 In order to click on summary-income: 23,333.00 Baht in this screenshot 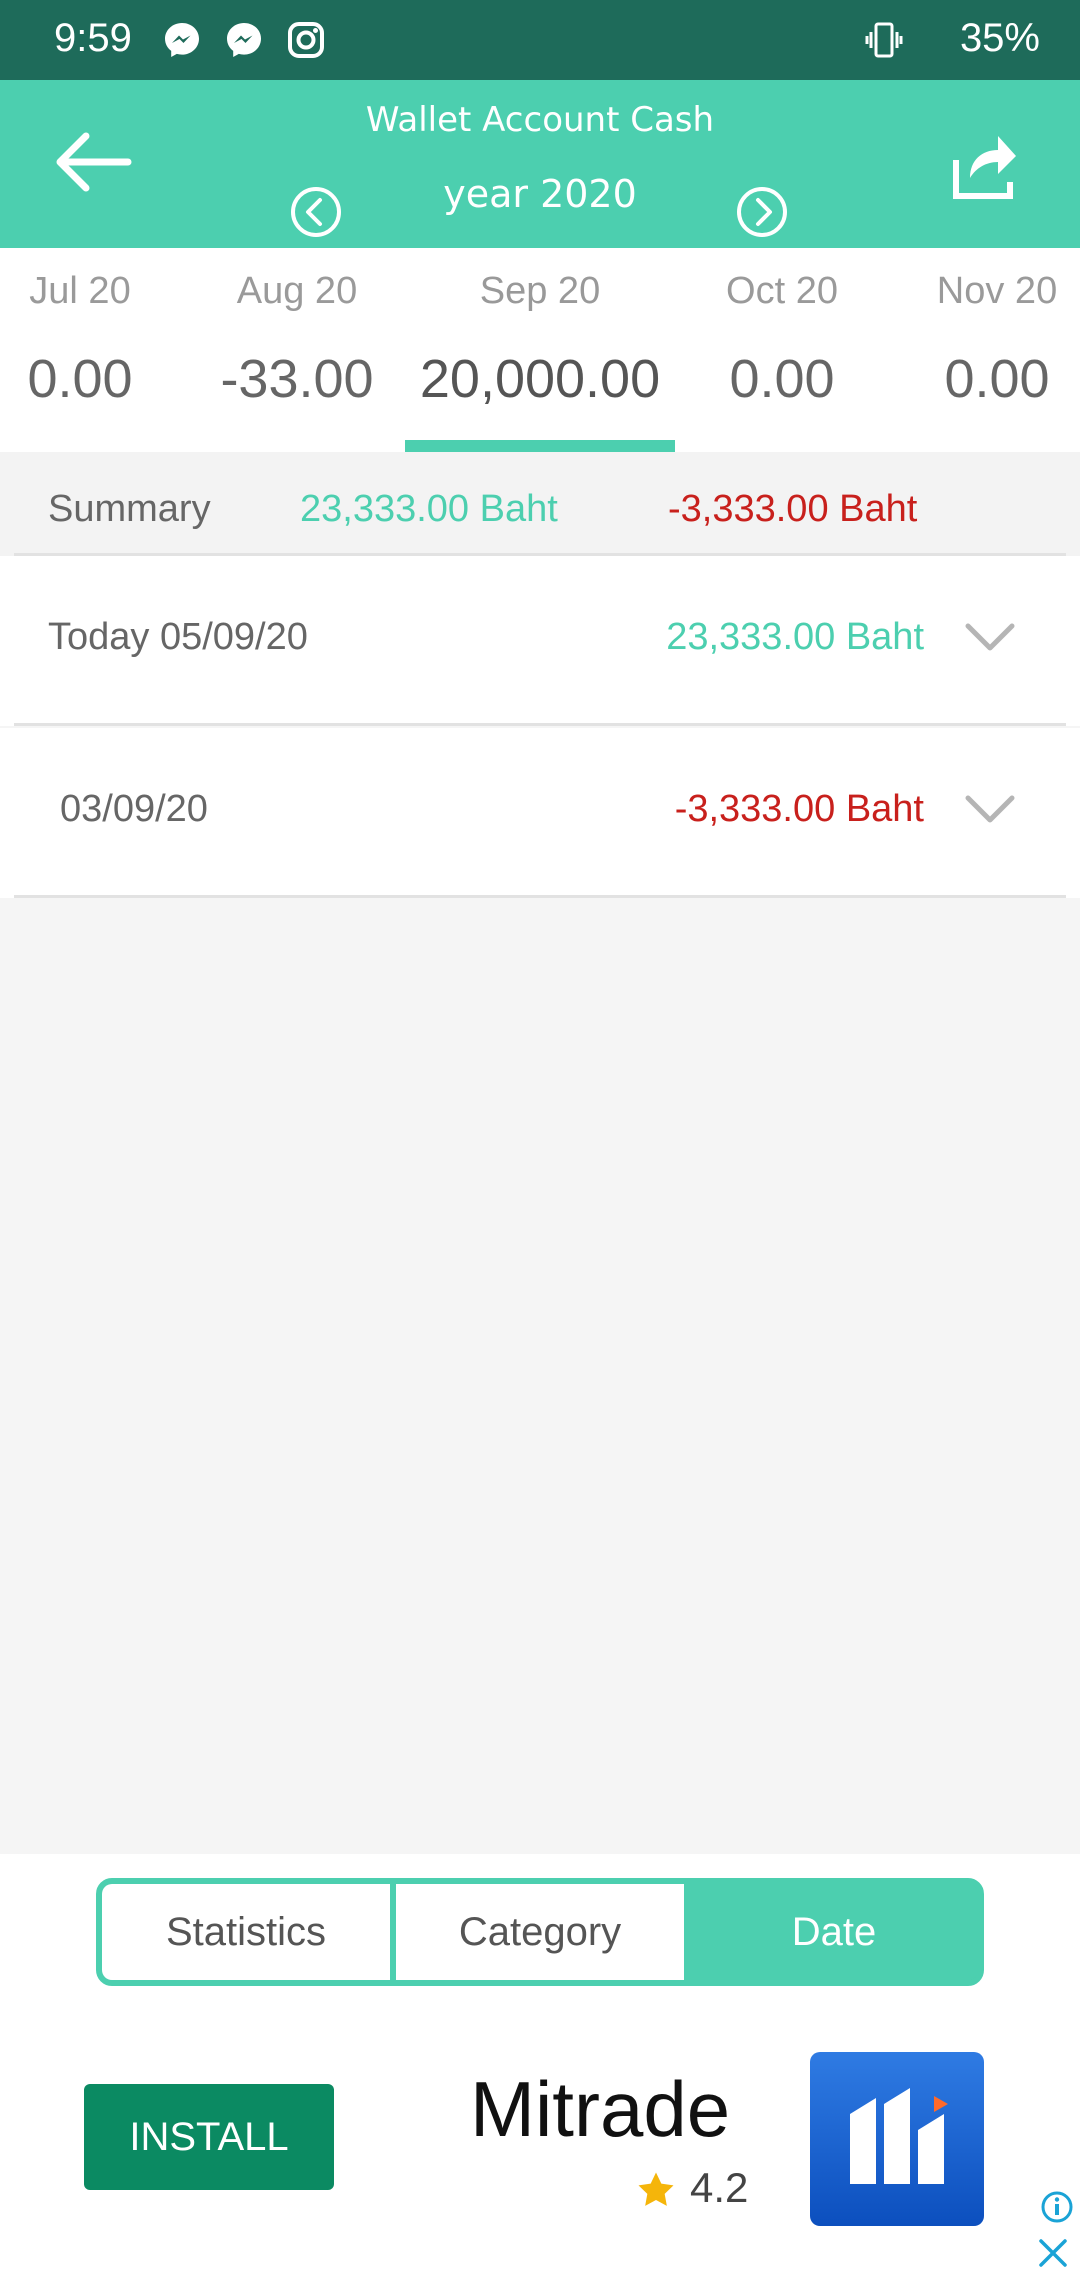, I will do `click(429, 509)`.